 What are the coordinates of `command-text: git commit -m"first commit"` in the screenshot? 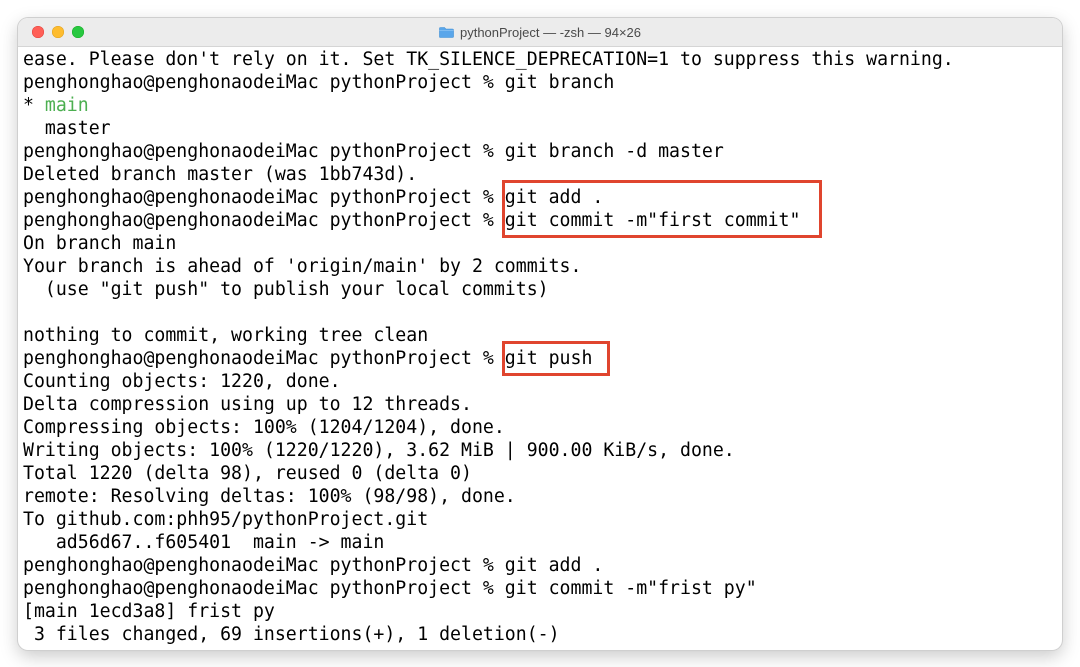 It's located at (652, 220).